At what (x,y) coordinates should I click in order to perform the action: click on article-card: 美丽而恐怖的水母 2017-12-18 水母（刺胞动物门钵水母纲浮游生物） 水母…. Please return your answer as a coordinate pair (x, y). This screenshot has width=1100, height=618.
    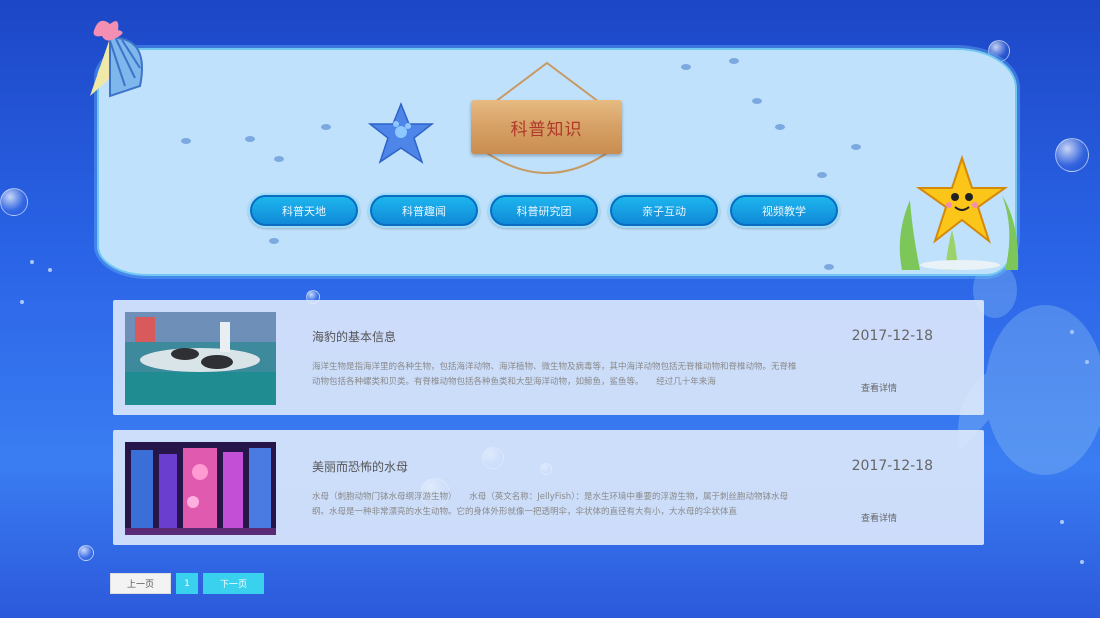
    Looking at the image, I should click on (548, 487).